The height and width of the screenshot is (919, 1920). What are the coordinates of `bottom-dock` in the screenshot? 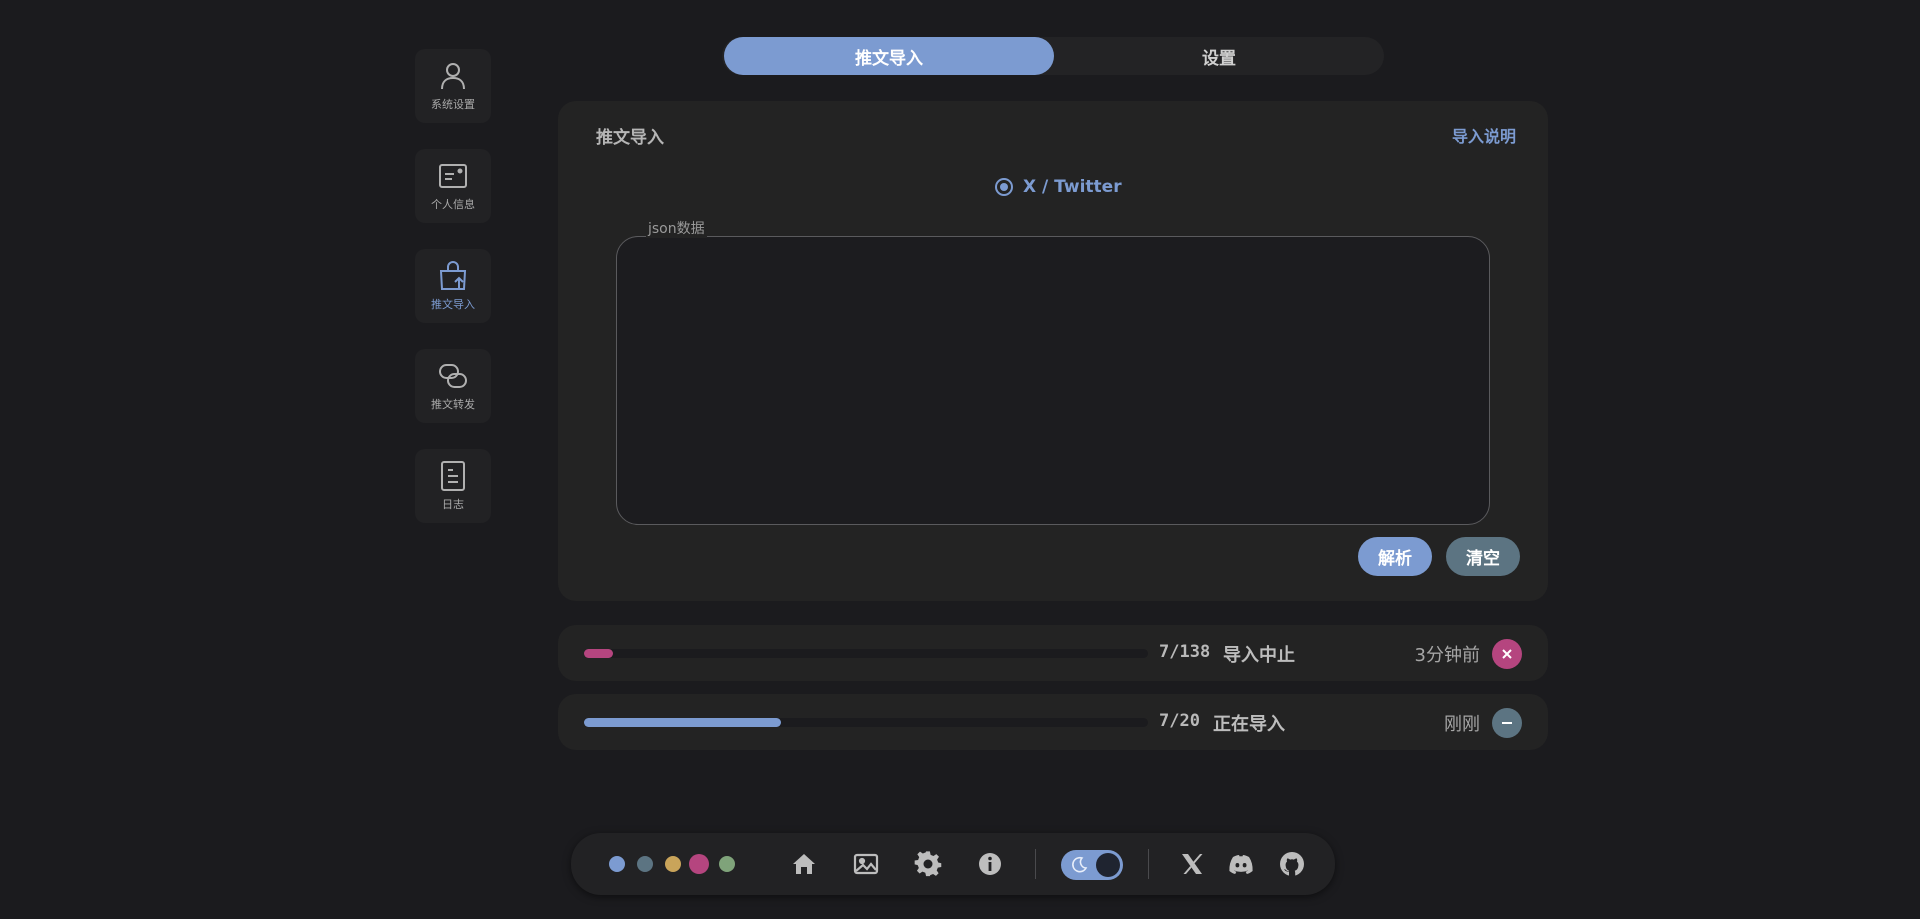 It's located at (953, 864).